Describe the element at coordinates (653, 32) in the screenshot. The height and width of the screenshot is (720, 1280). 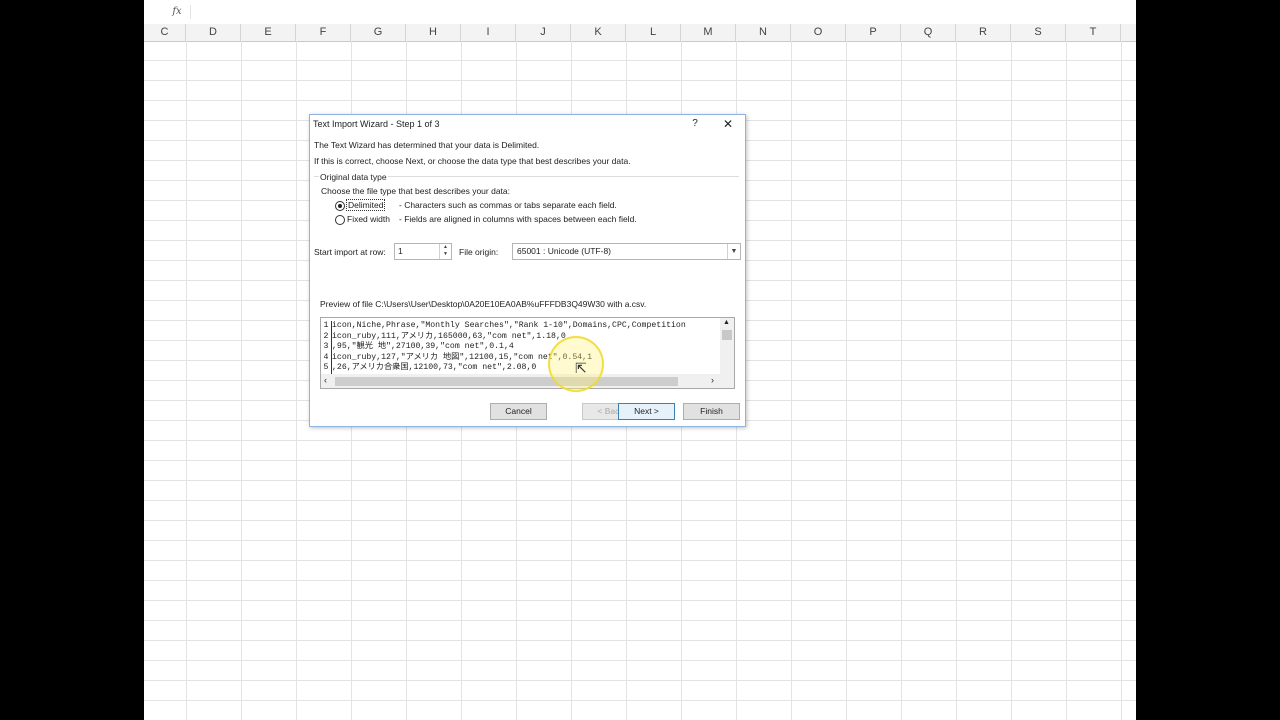
I see `column-header-l: L` at that location.